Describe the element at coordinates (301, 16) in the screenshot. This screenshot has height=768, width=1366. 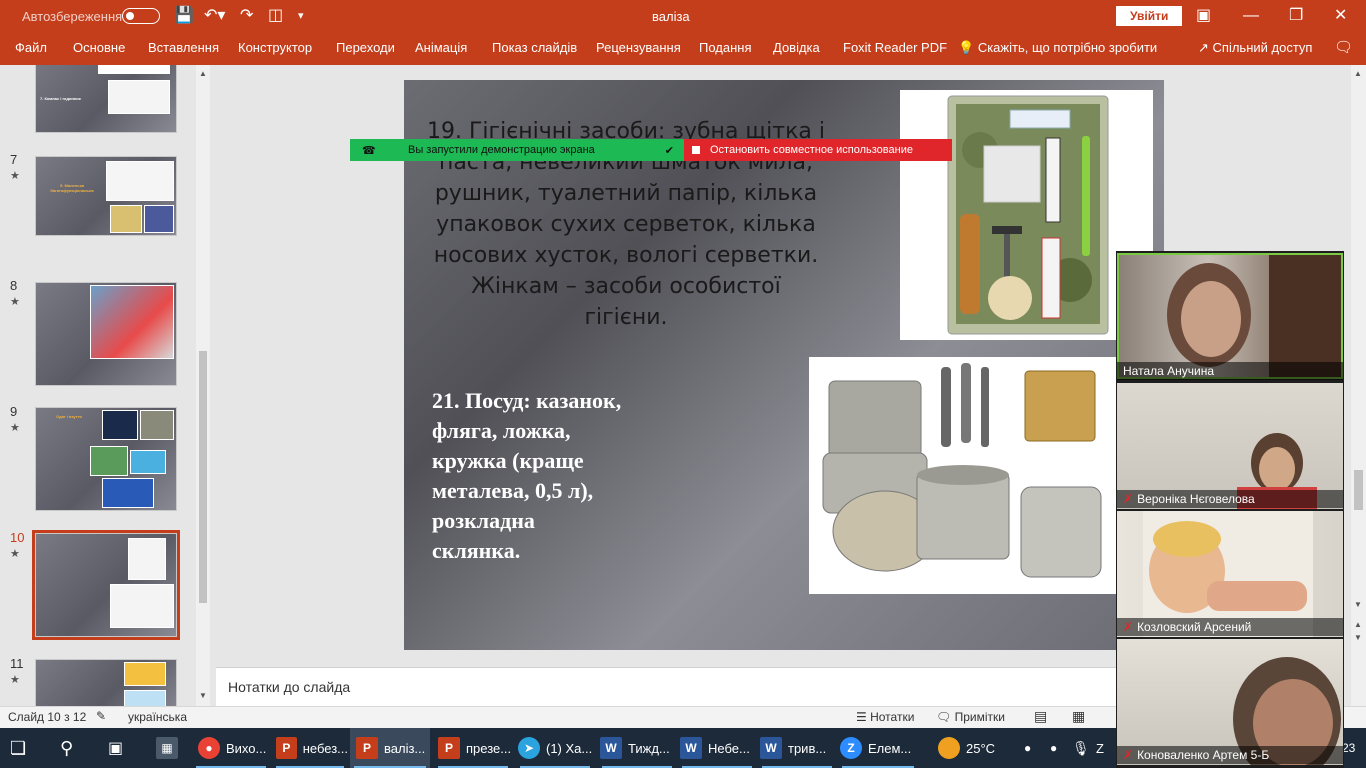
I see `customize-qat-icon: ▾` at that location.